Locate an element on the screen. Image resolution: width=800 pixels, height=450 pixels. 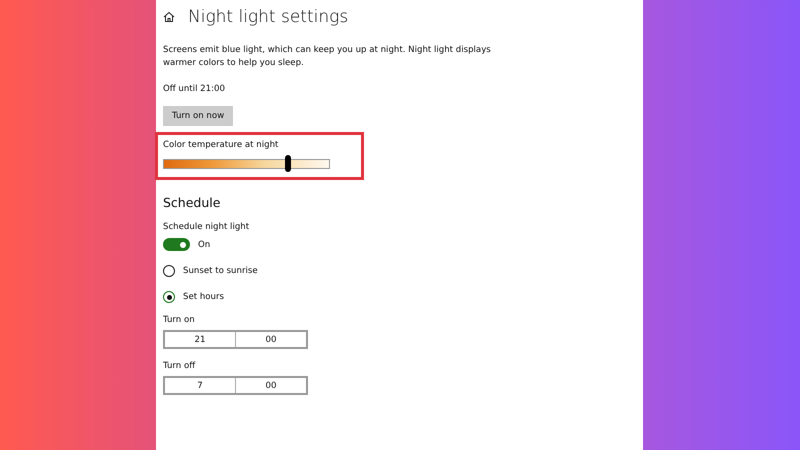
status-text: Off until 21:00 is located at coordinates (194, 89).